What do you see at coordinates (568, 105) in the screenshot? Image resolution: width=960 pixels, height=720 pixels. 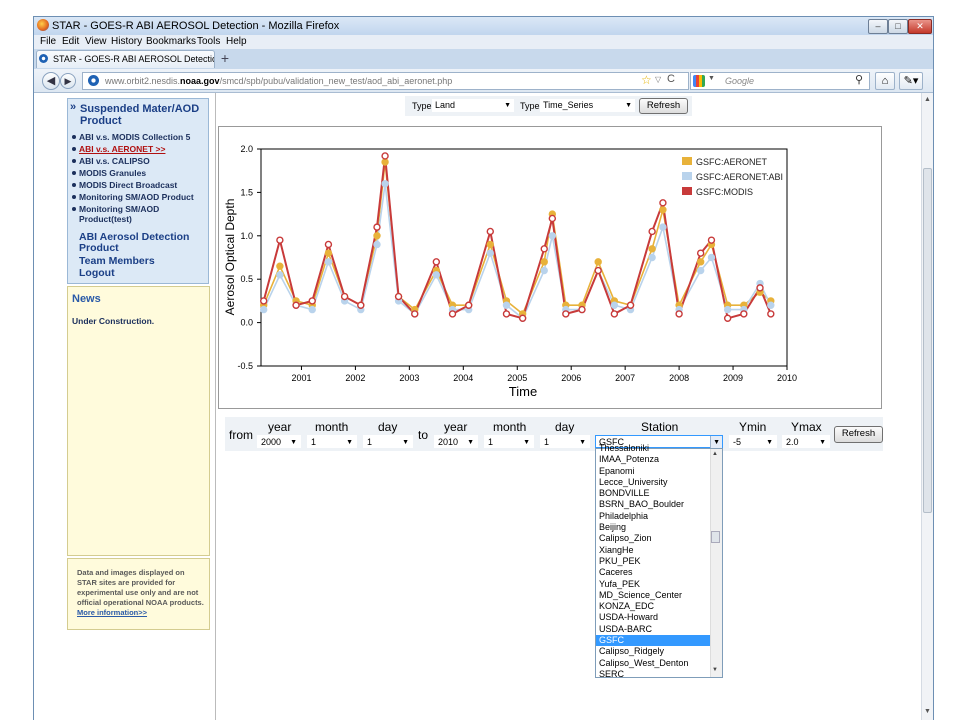 I see `type2-select-value: Time_Series` at bounding box center [568, 105].